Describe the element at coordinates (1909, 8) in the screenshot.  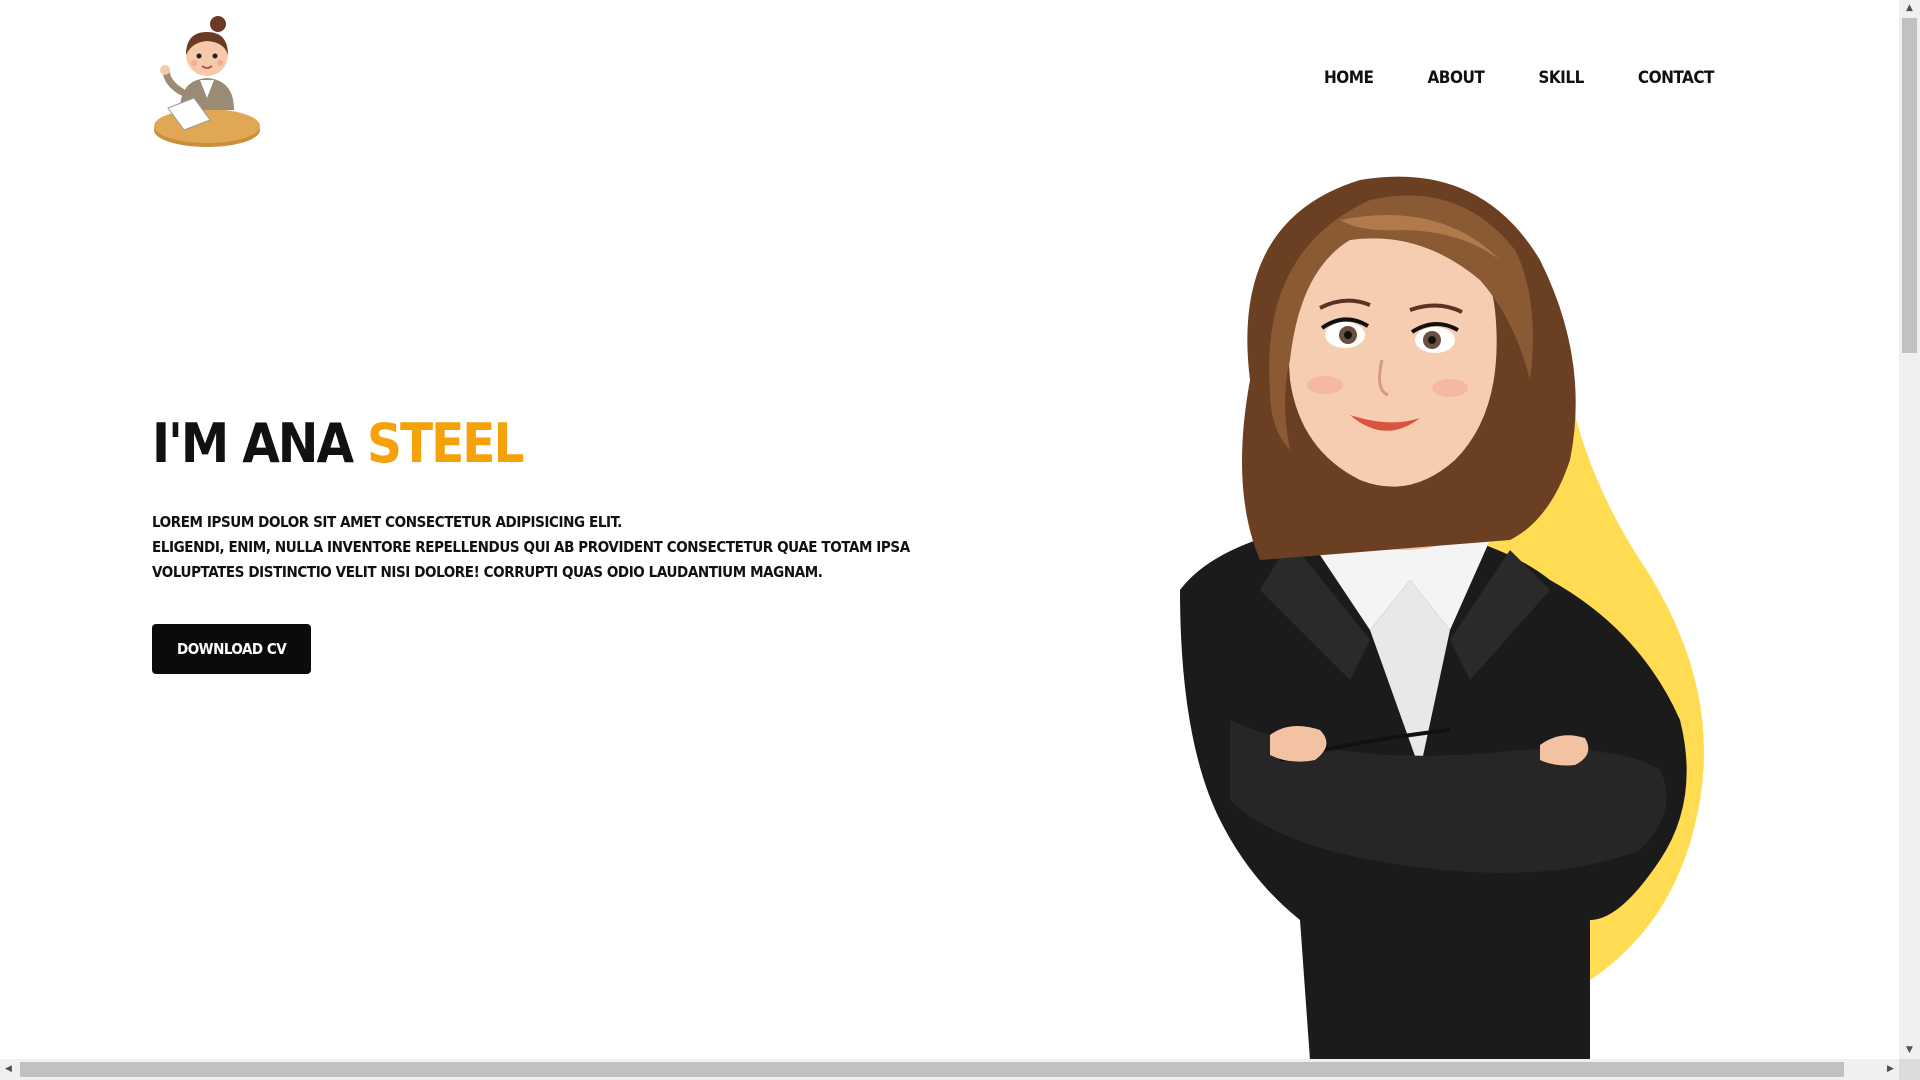
I see `scroll-up-arrow-icon: ▲` at that location.